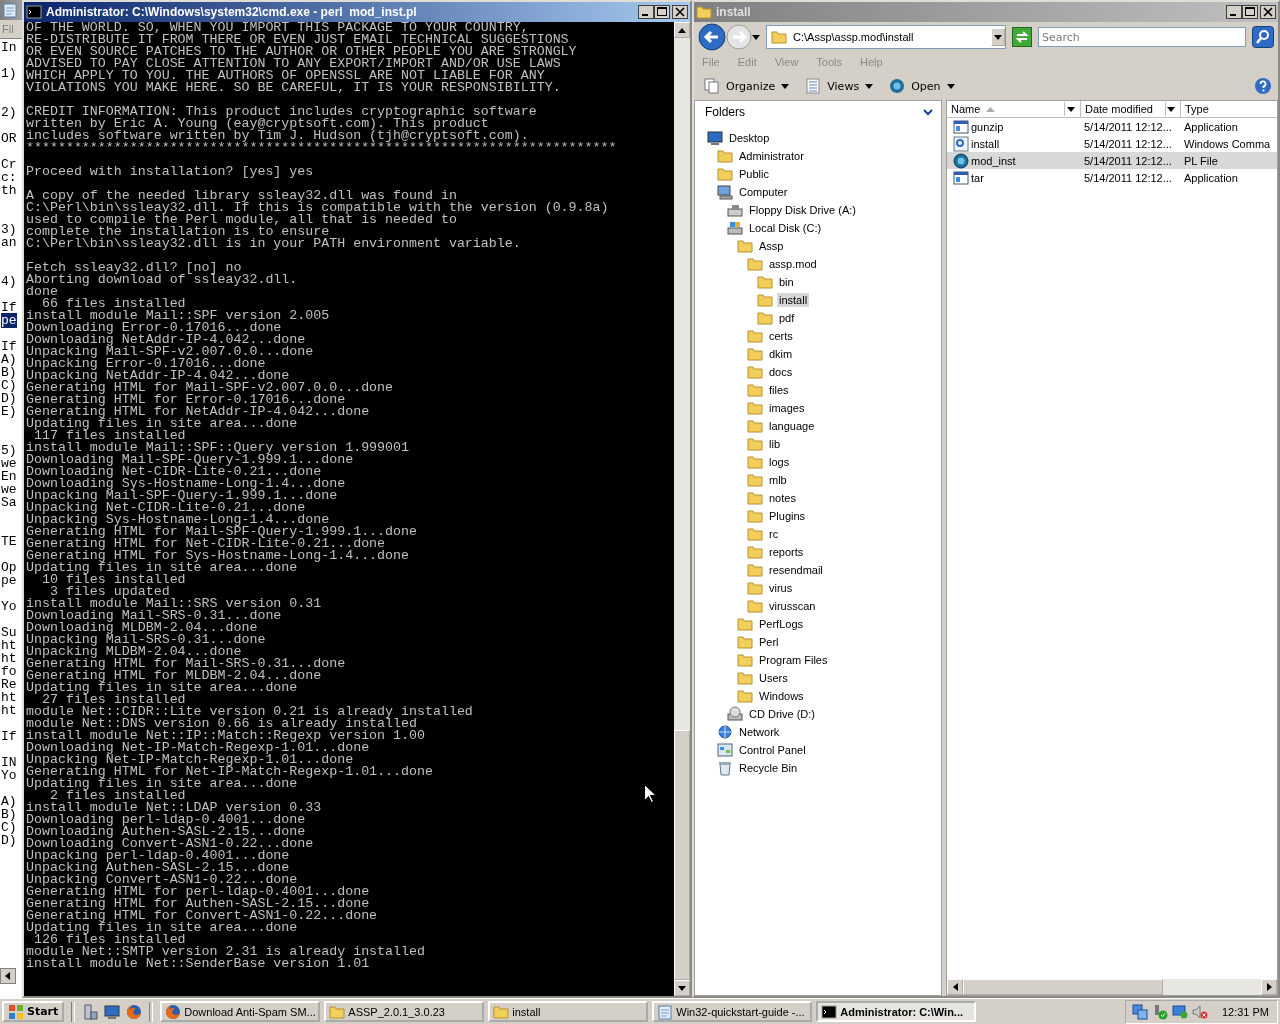 The image size is (1280, 1024). What do you see at coordinates (773, 678) in the screenshot?
I see `folder-tree-item: Users` at bounding box center [773, 678].